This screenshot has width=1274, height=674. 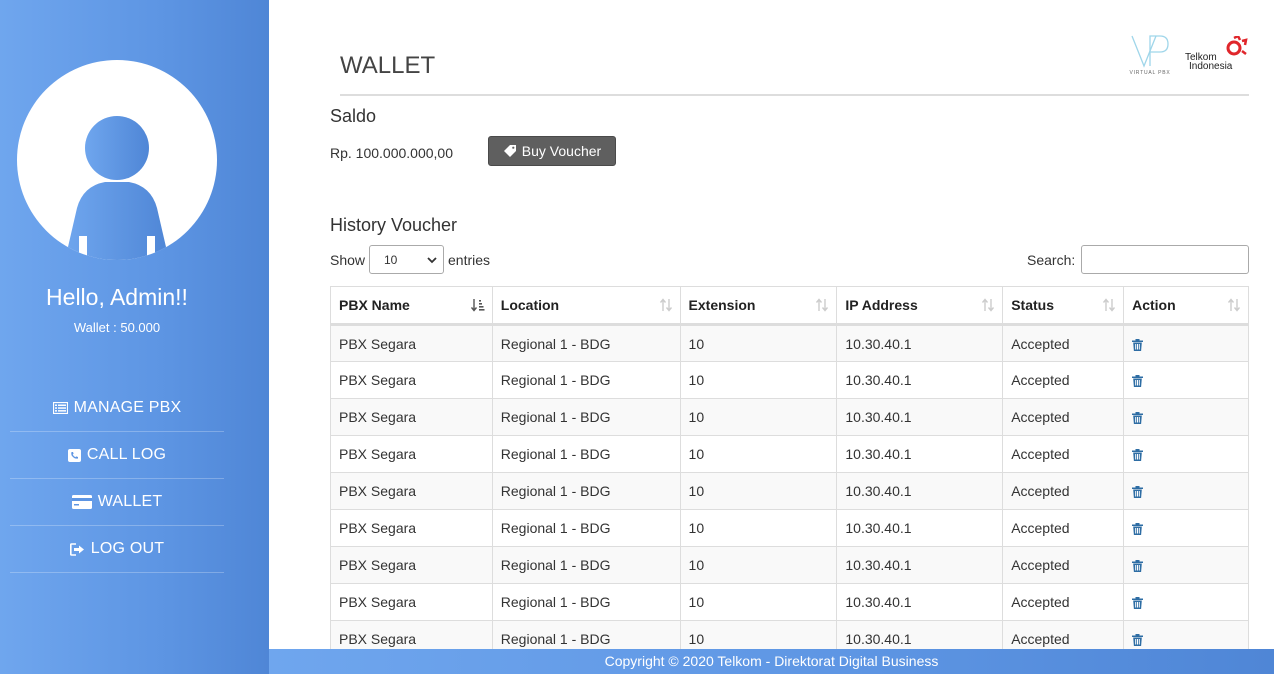 I want to click on user-silhouette-icon, so click(x=117, y=188).